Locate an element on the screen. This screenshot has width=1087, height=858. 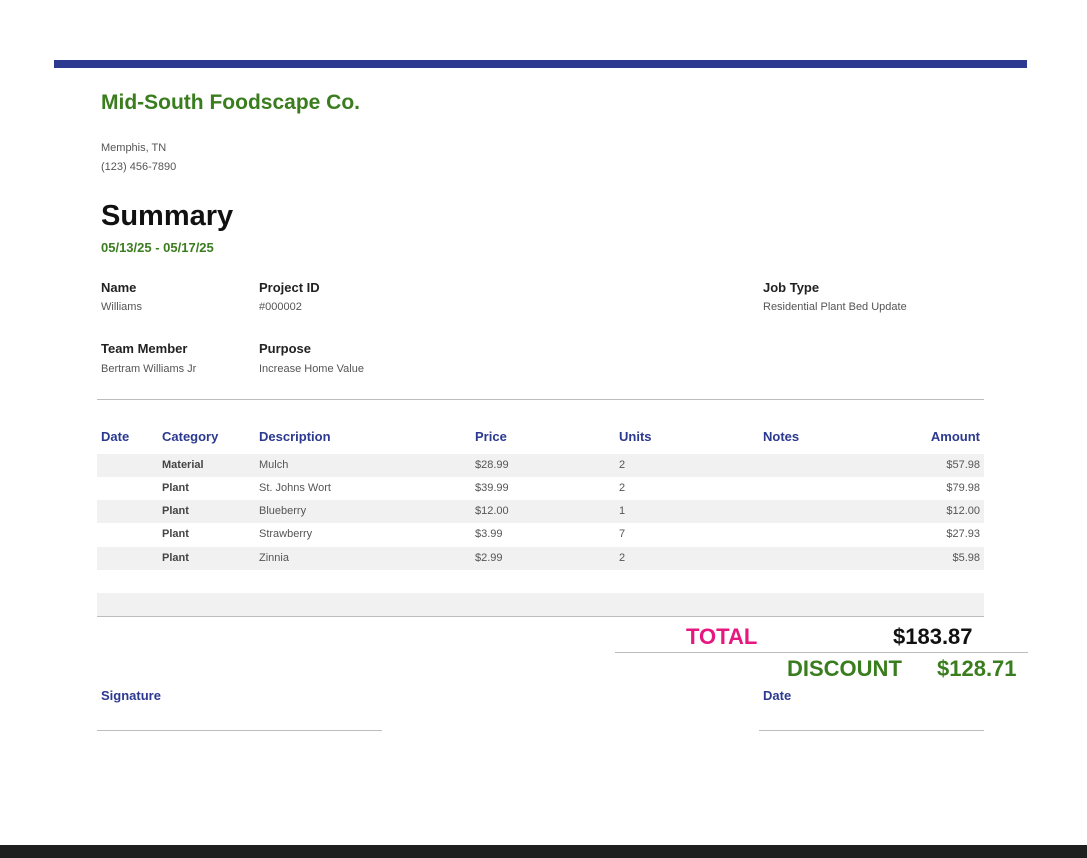
details-divider is located at coordinates (540, 399).